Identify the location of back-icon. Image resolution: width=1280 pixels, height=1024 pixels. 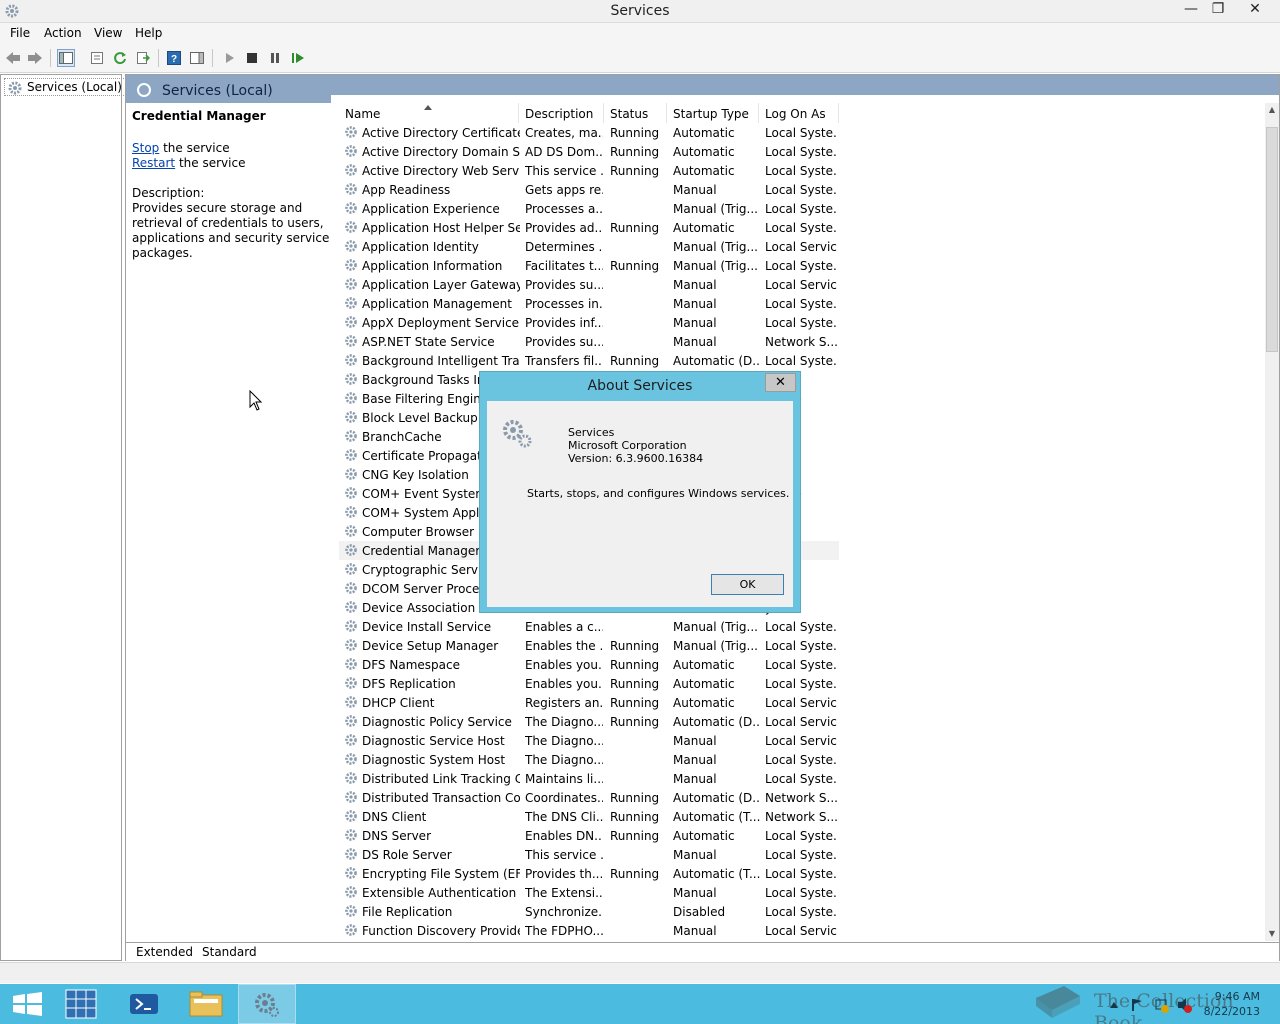
(13, 58).